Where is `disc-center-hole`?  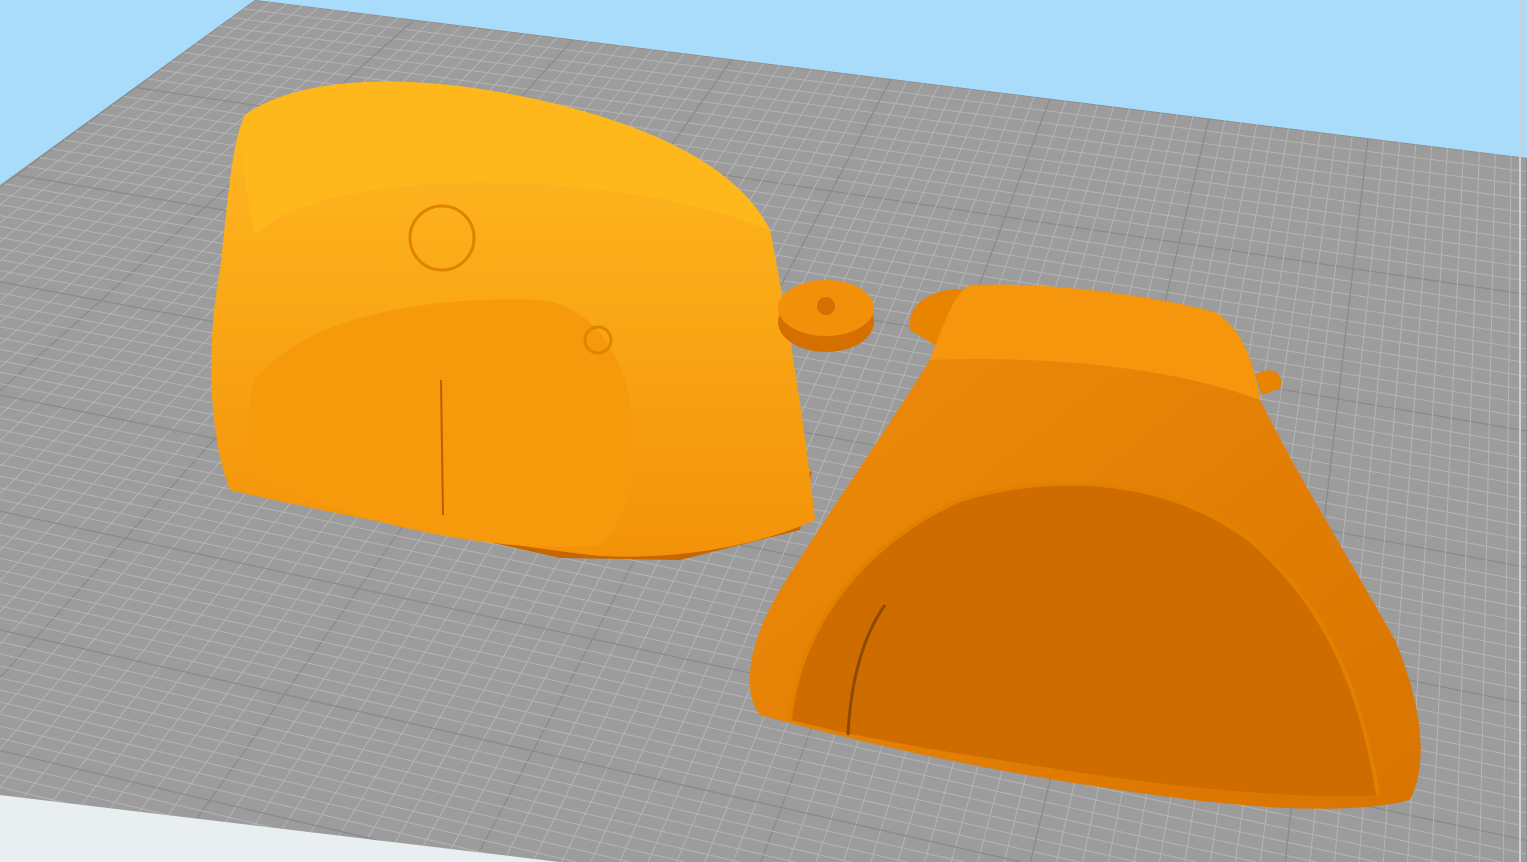
disc-center-hole is located at coordinates (826, 306).